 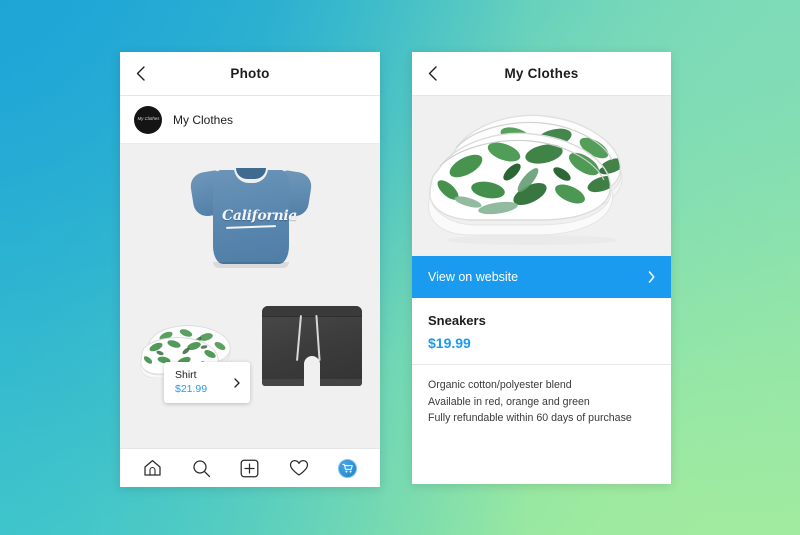 I want to click on tab-add, so click(x=250, y=468).